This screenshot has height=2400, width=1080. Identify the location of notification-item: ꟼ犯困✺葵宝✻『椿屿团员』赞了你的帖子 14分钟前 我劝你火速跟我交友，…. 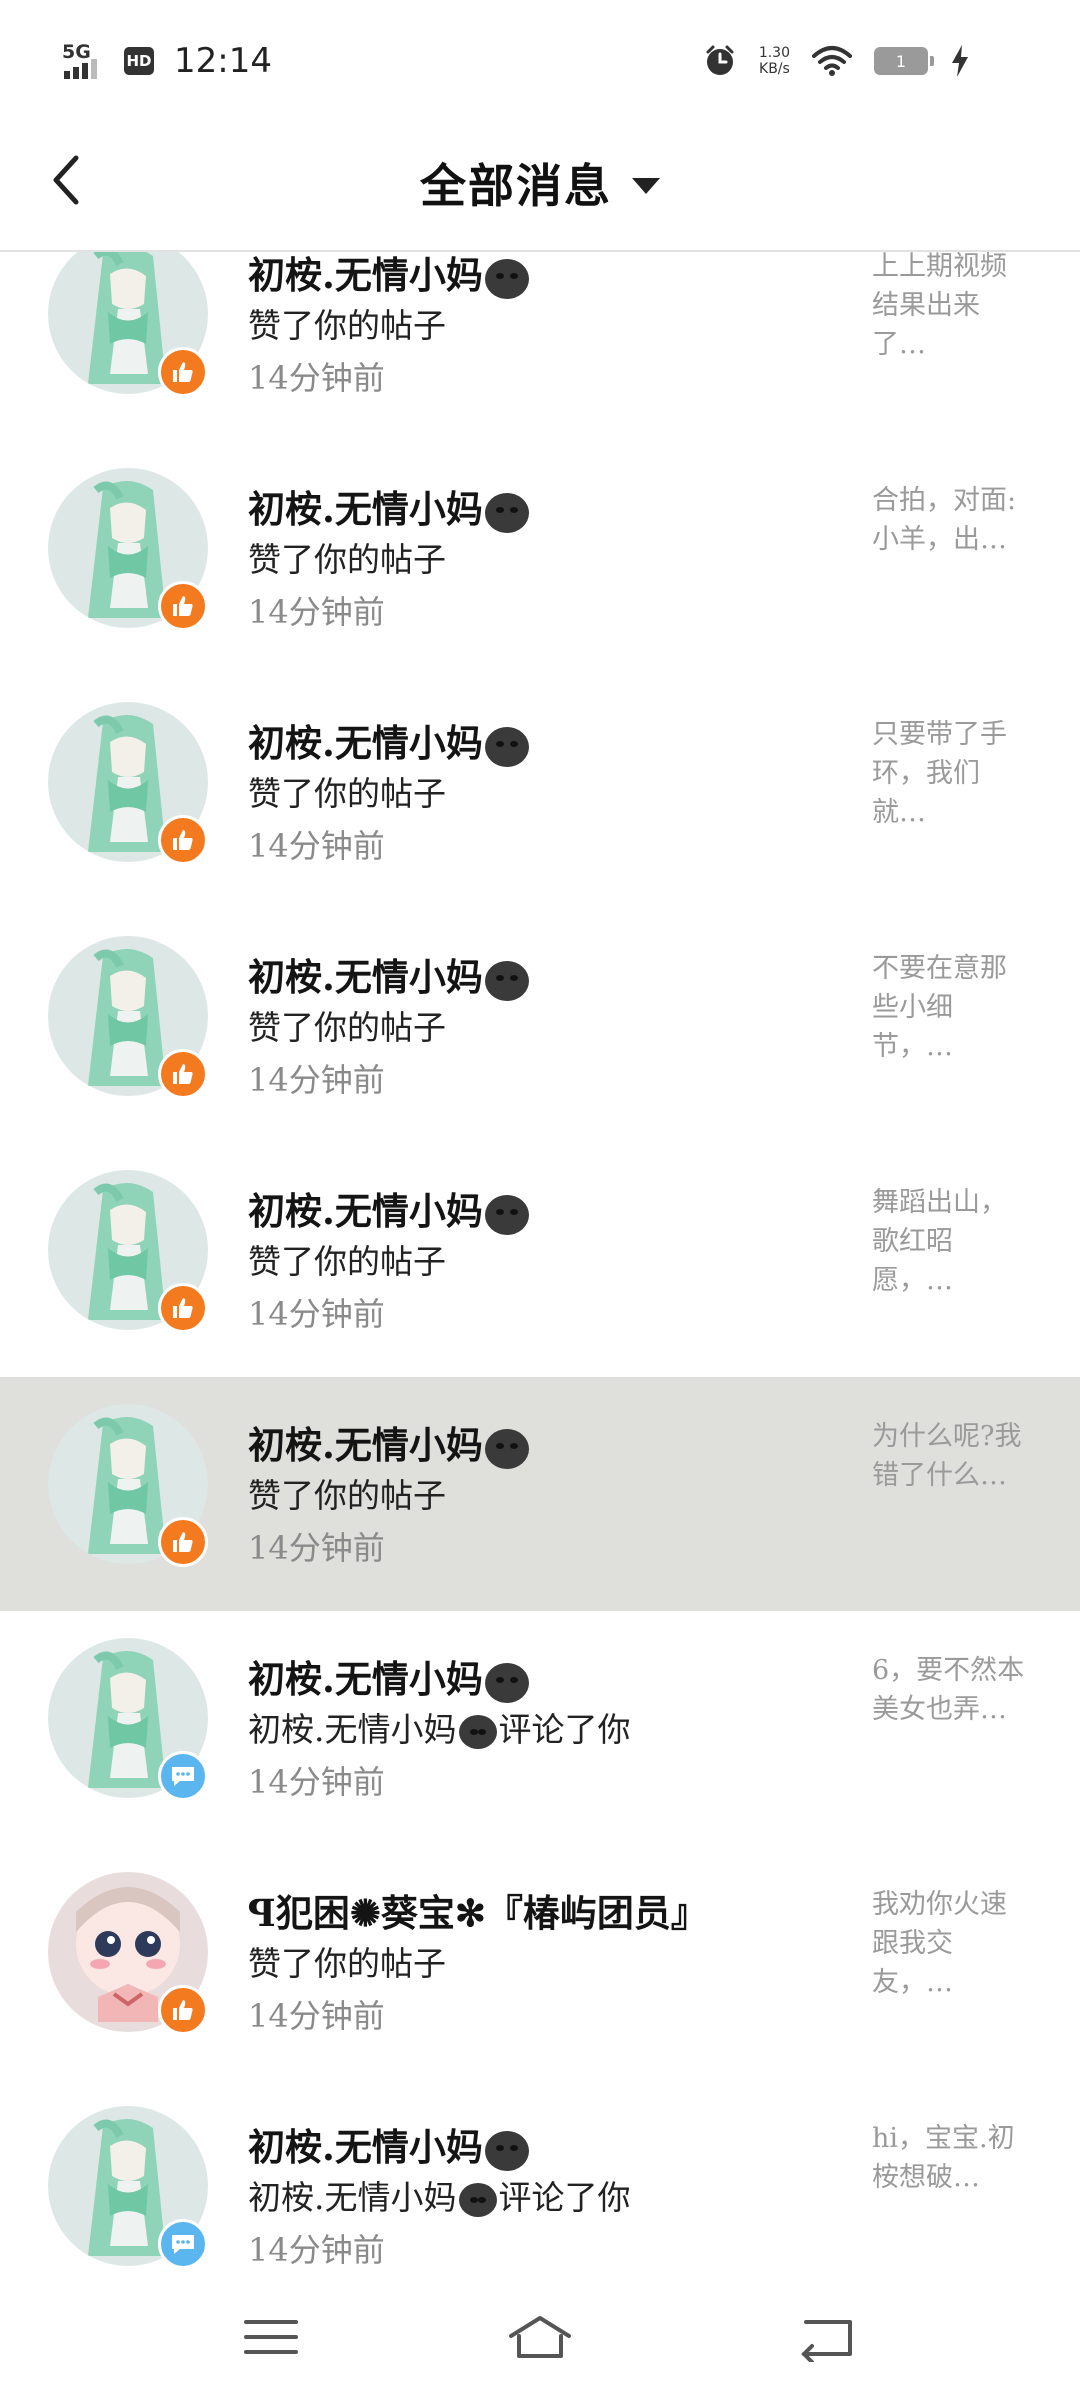
(540, 1962).